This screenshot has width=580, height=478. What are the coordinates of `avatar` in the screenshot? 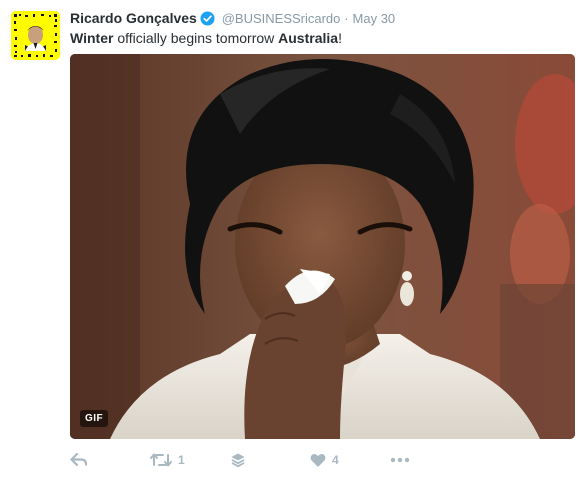 It's located at (35, 35).